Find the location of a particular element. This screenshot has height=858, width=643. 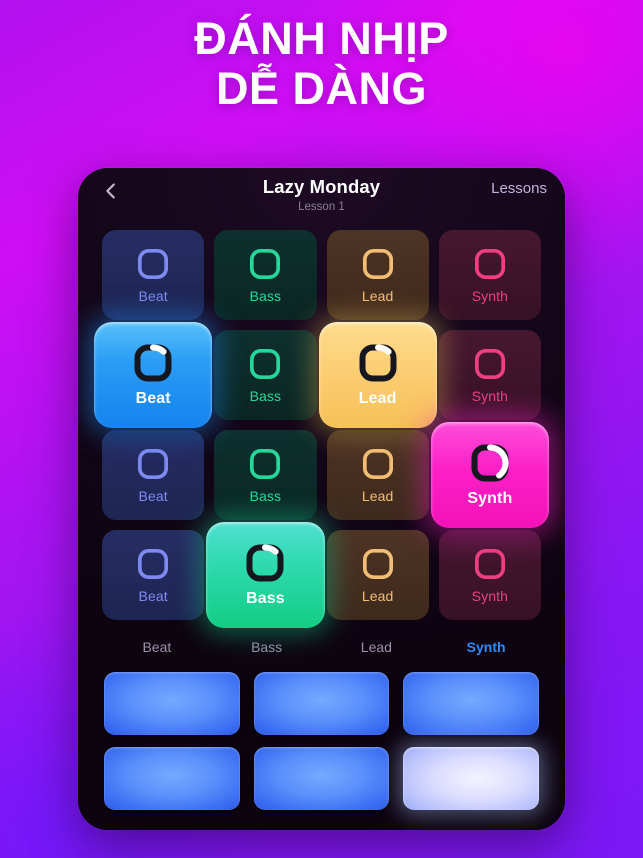

promo-headline: ĐÁNH NHỊP DỄ DÀNG is located at coordinates (321, 64).